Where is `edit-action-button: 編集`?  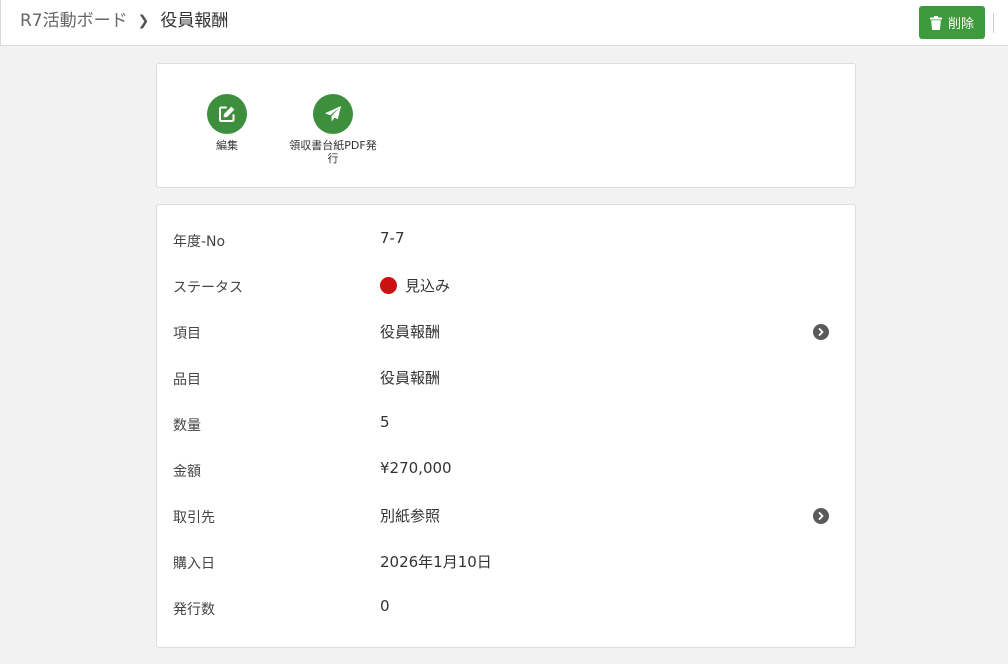 edit-action-button: 編集 is located at coordinates (227, 123).